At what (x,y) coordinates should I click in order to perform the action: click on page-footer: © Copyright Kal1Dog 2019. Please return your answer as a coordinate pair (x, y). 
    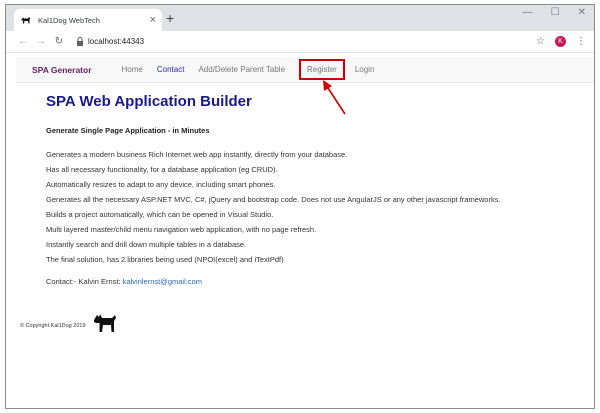
    Looking at the image, I should click on (69, 325).